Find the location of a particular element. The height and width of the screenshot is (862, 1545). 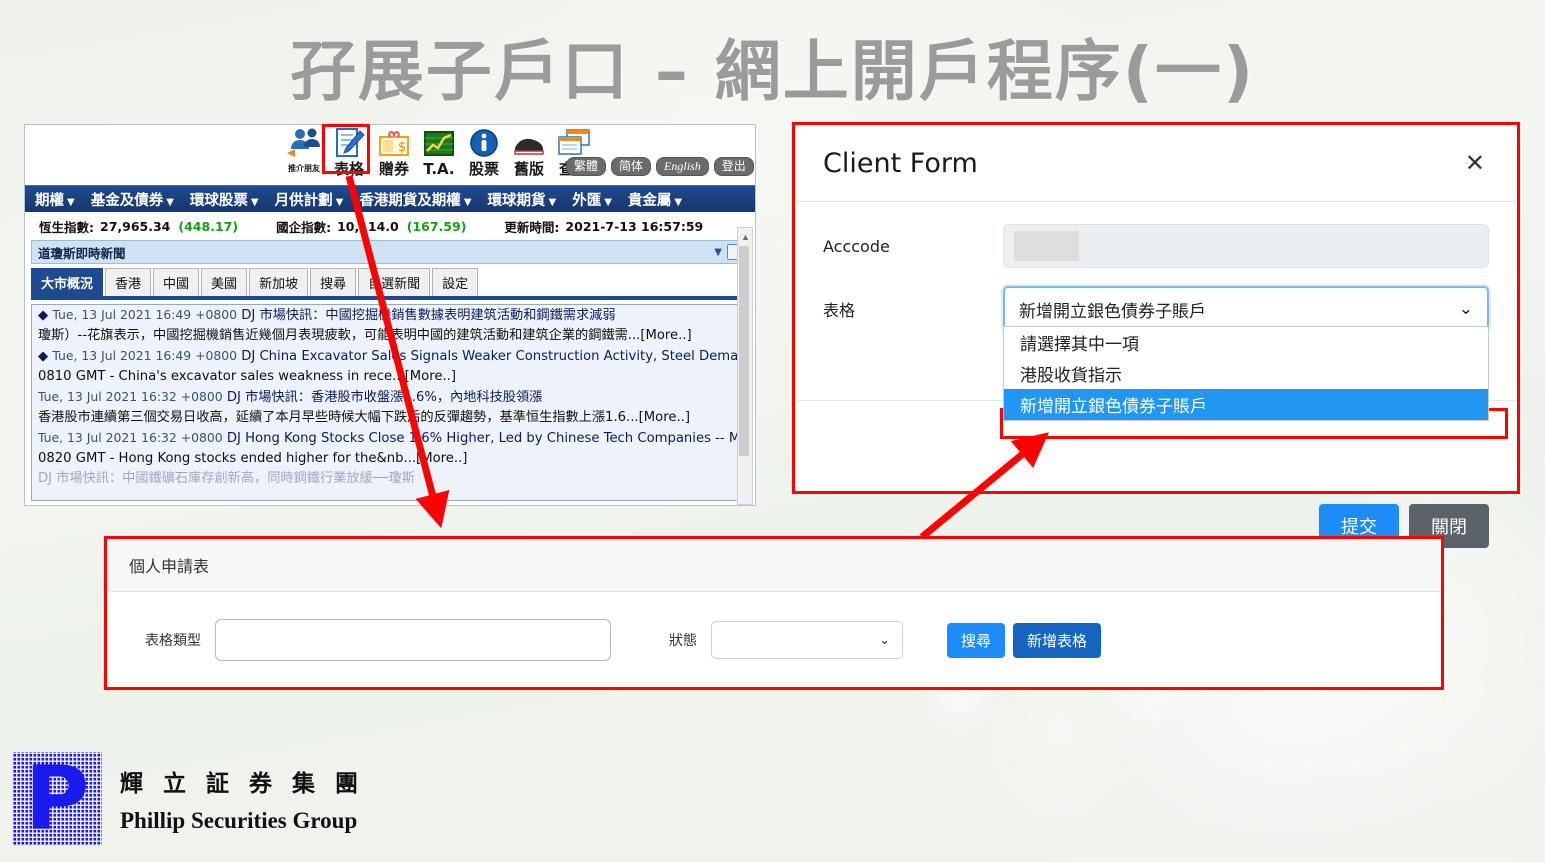

form-select-label: 表格 is located at coordinates (839, 310).